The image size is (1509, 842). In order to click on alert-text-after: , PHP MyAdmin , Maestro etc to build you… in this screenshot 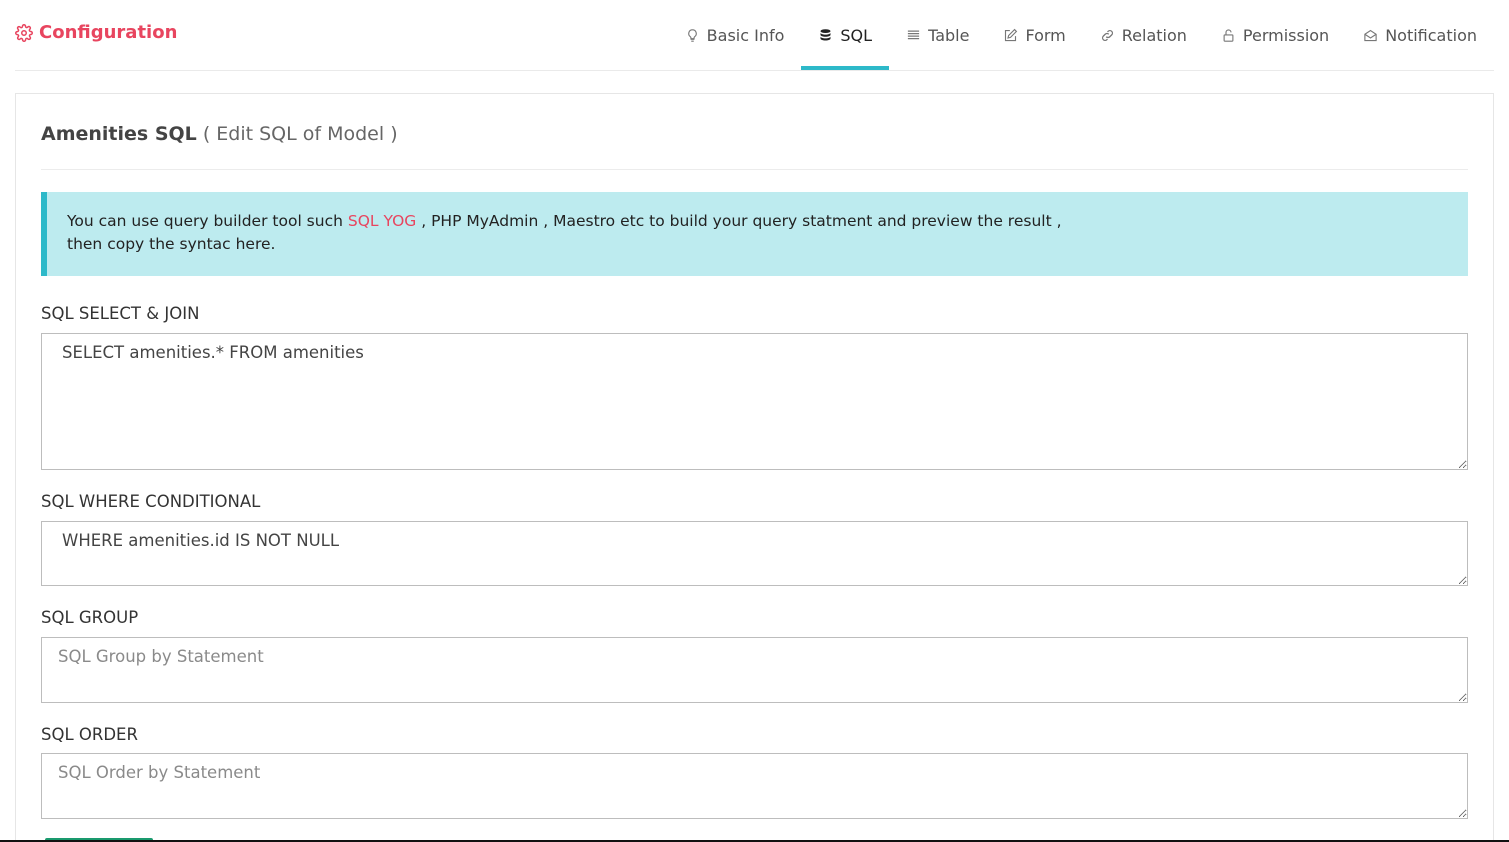, I will do `click(739, 221)`.